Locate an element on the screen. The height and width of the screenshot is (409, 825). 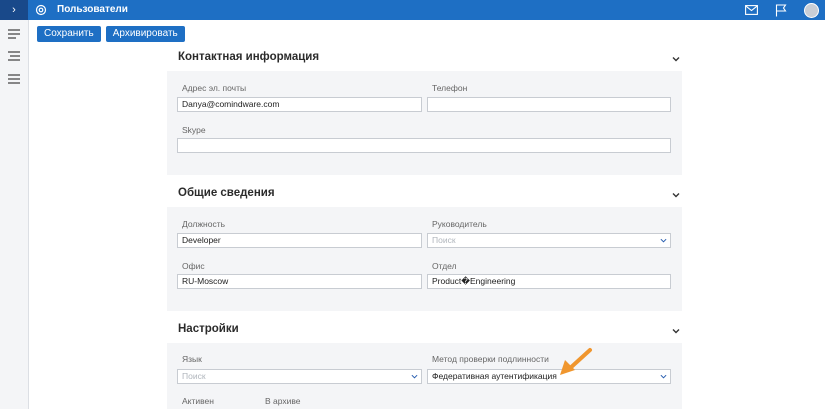
page-title: Пользователи is located at coordinates (92, 9).